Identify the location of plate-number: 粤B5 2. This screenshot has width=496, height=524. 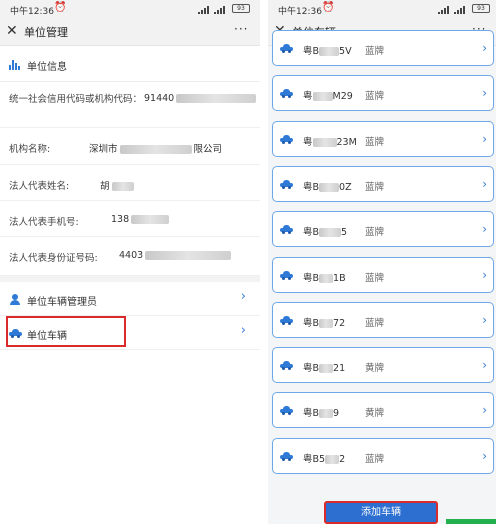
(324, 459).